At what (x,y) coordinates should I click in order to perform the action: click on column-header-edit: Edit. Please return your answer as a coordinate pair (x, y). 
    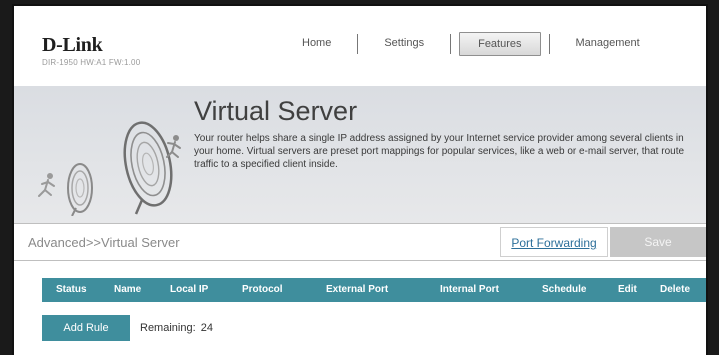
    Looking at the image, I should click on (627, 289).